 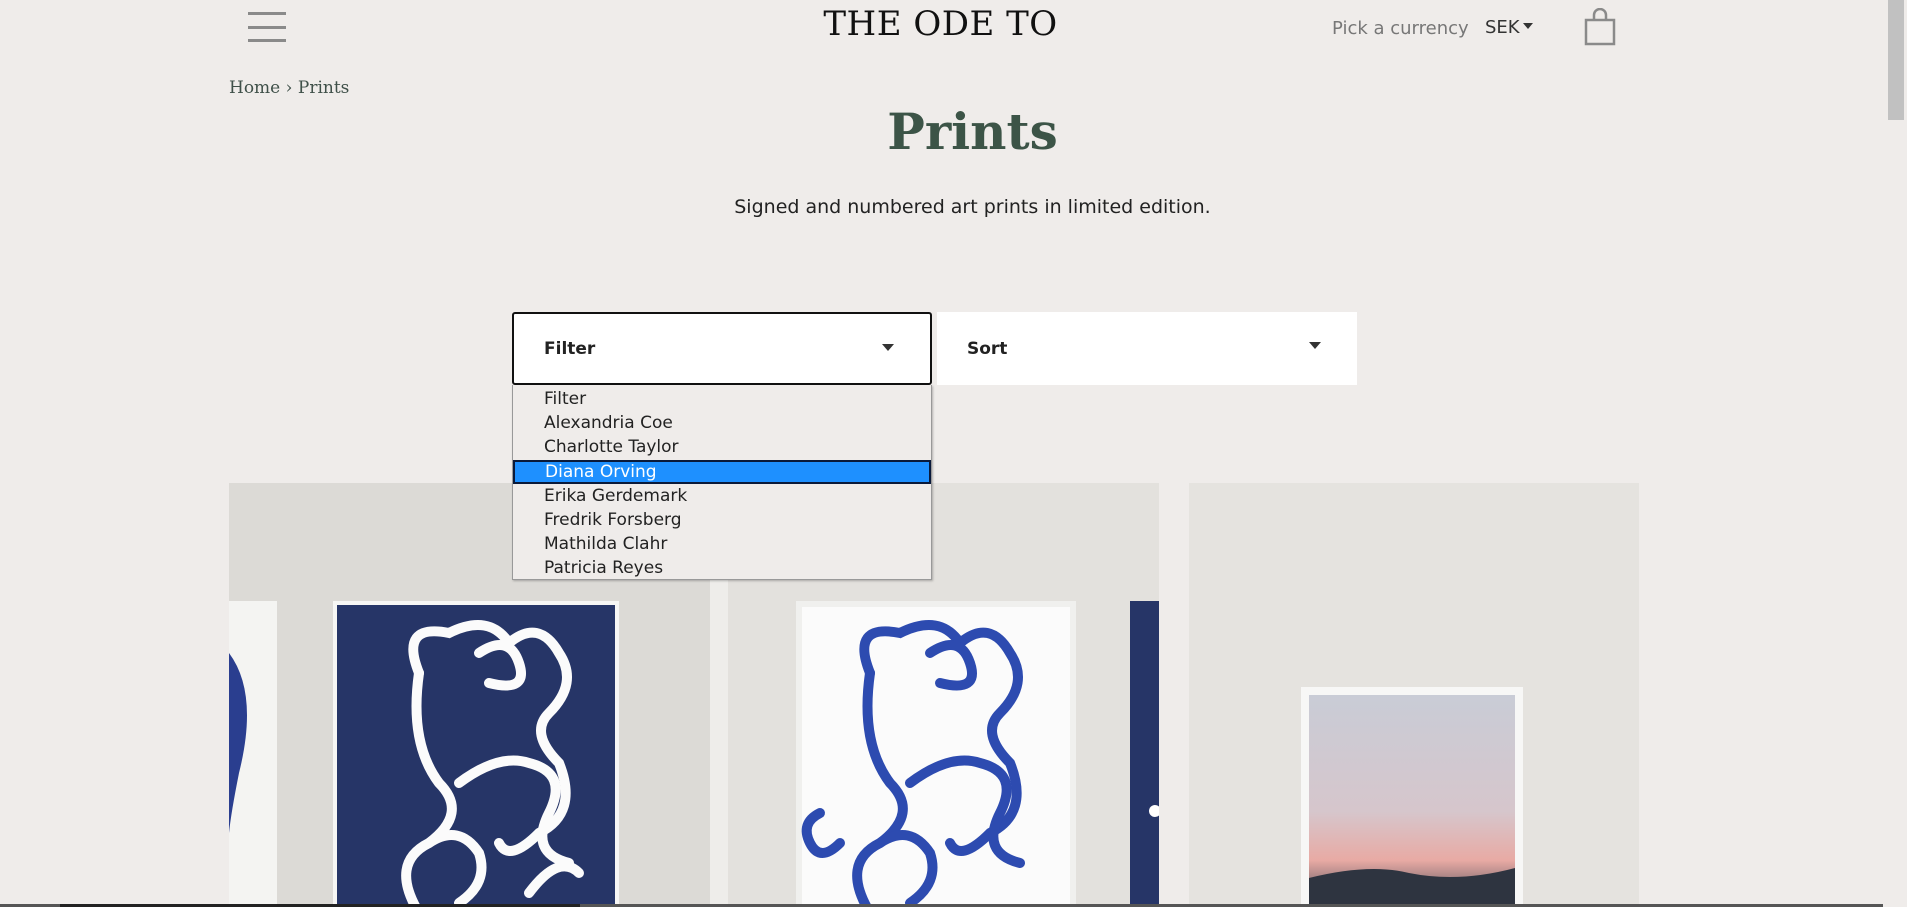 I want to click on vertical-scrollbar, so click(x=1895, y=453).